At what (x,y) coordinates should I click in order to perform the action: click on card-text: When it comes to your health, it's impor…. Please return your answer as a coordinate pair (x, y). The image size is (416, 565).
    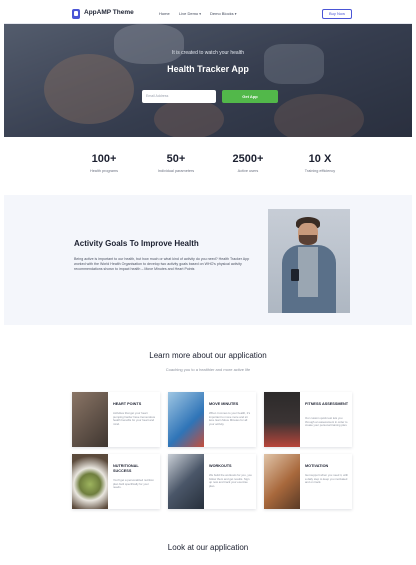
    Looking at the image, I should click on (230, 418).